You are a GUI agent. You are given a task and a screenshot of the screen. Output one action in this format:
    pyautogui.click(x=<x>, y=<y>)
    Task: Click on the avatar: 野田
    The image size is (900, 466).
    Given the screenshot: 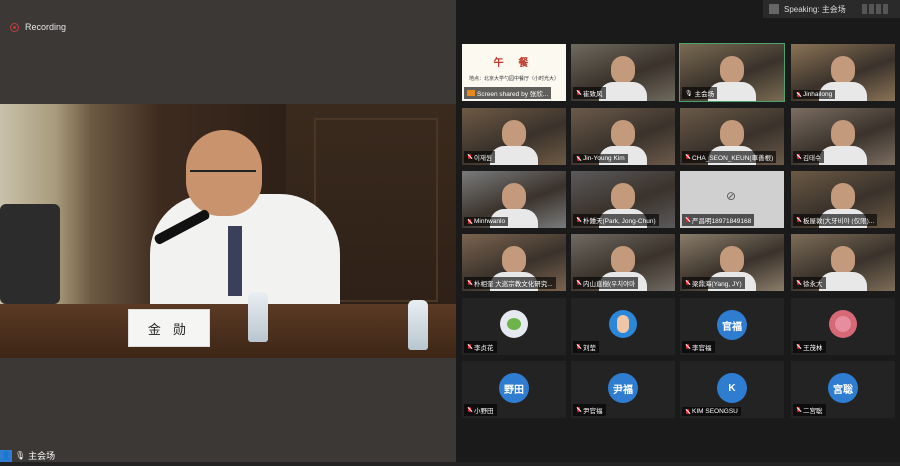 What is the action you would take?
    pyautogui.click(x=514, y=388)
    